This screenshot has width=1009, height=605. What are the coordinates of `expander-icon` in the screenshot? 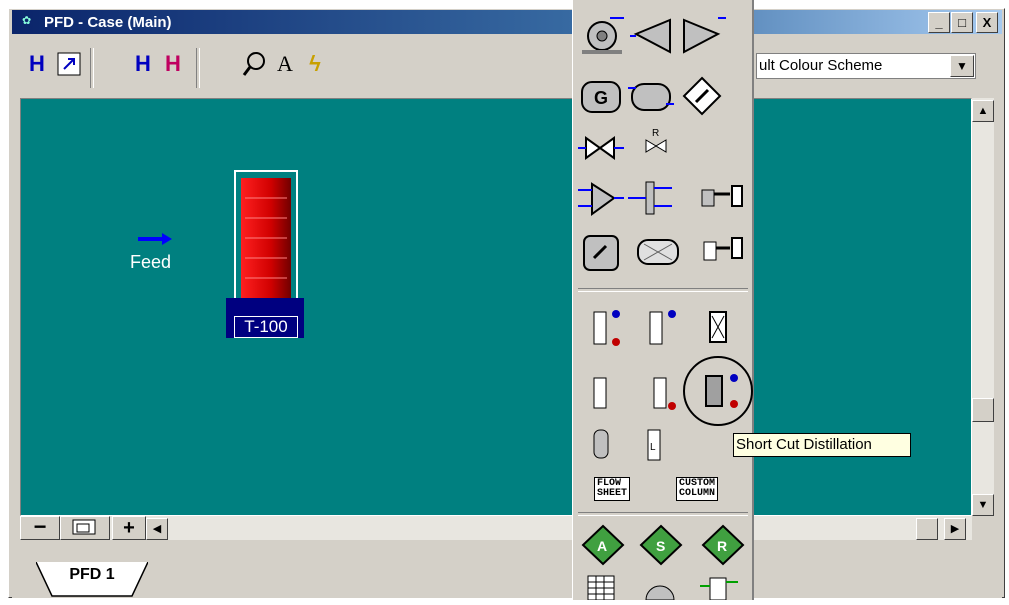 It's located at (703, 34).